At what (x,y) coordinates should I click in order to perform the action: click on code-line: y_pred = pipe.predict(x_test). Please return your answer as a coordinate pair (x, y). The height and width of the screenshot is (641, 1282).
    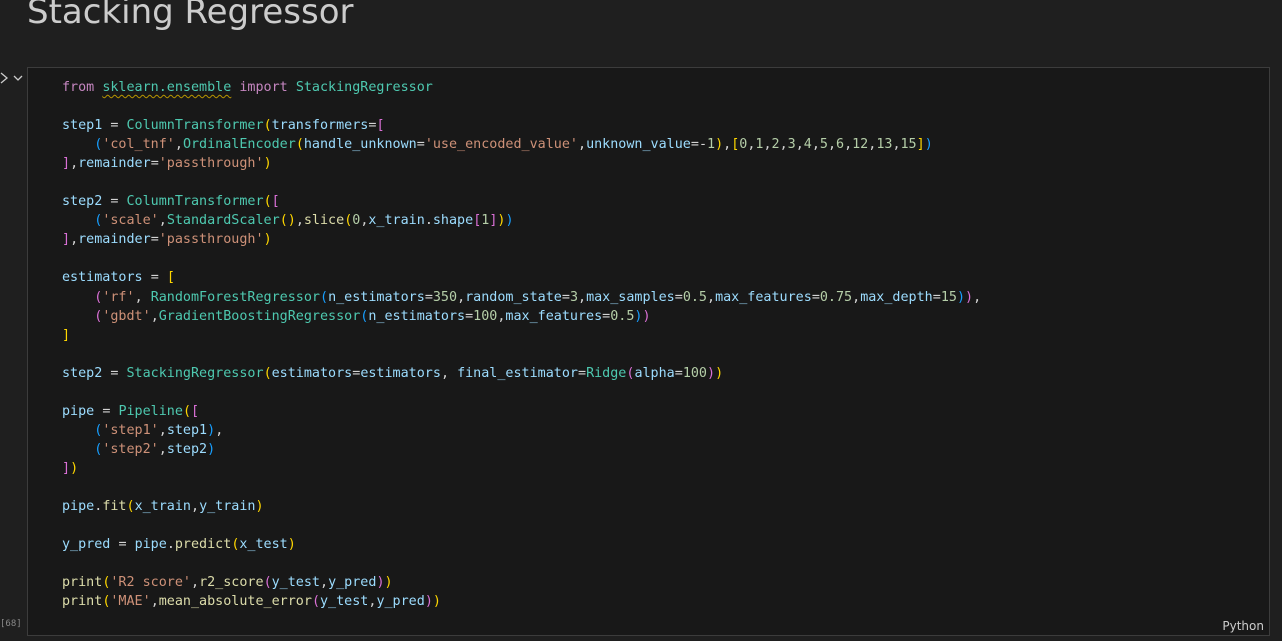
    Looking at the image, I should click on (179, 545).